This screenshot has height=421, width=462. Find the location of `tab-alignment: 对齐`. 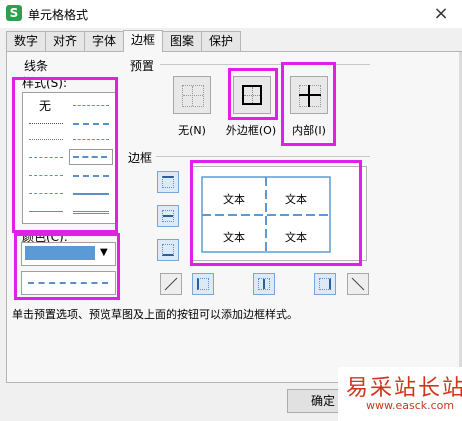

tab-alignment: 对齐 is located at coordinates (65, 41).